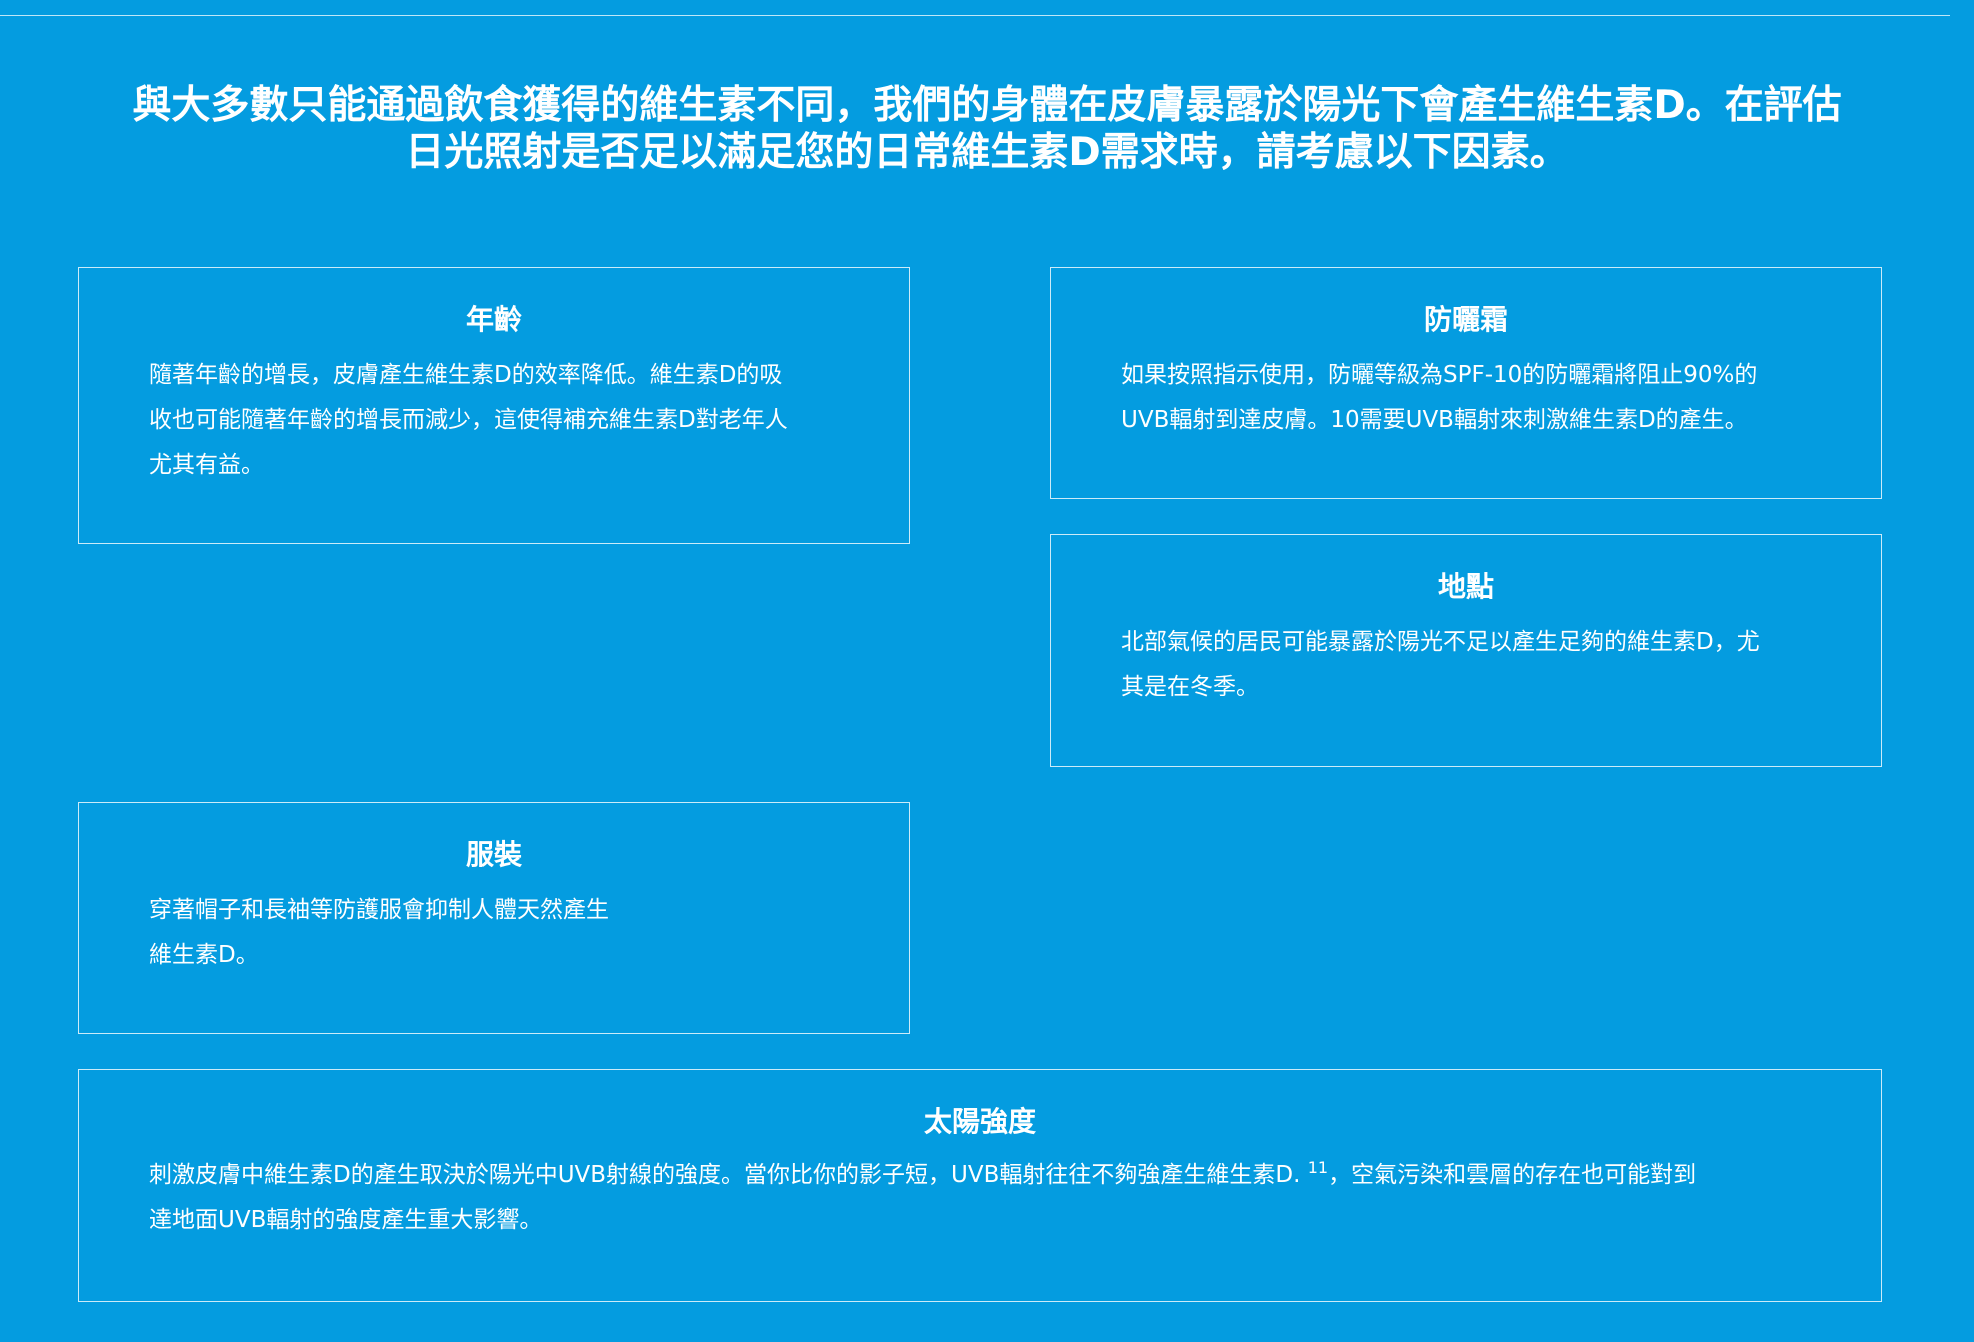  I want to click on card-body-line: ，空氣污染和雲層的存在也可能對到, so click(1512, 1175).